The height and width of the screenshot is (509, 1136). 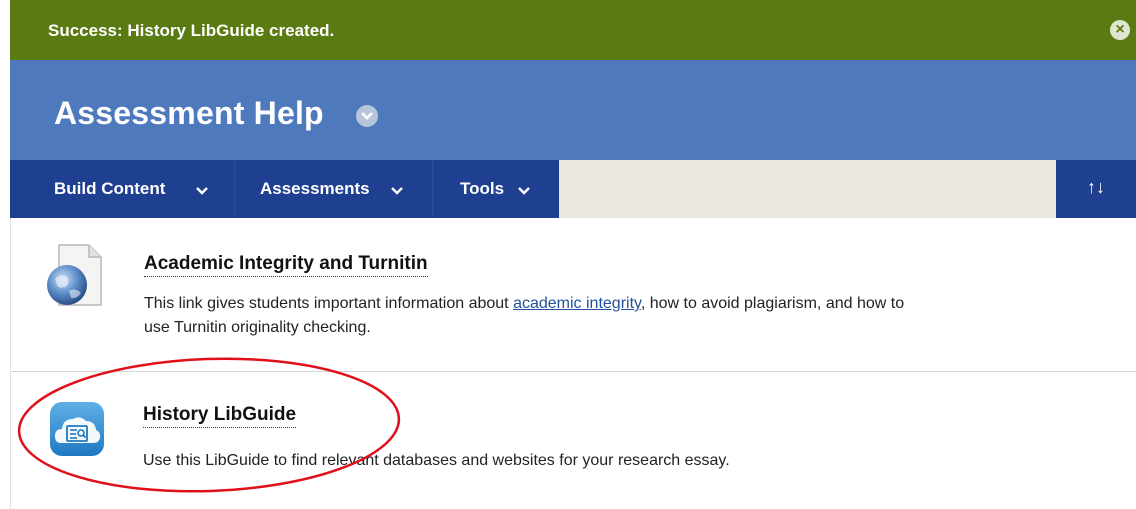 What do you see at coordinates (77, 429) in the screenshot?
I see `libguide-cloud-icon` at bounding box center [77, 429].